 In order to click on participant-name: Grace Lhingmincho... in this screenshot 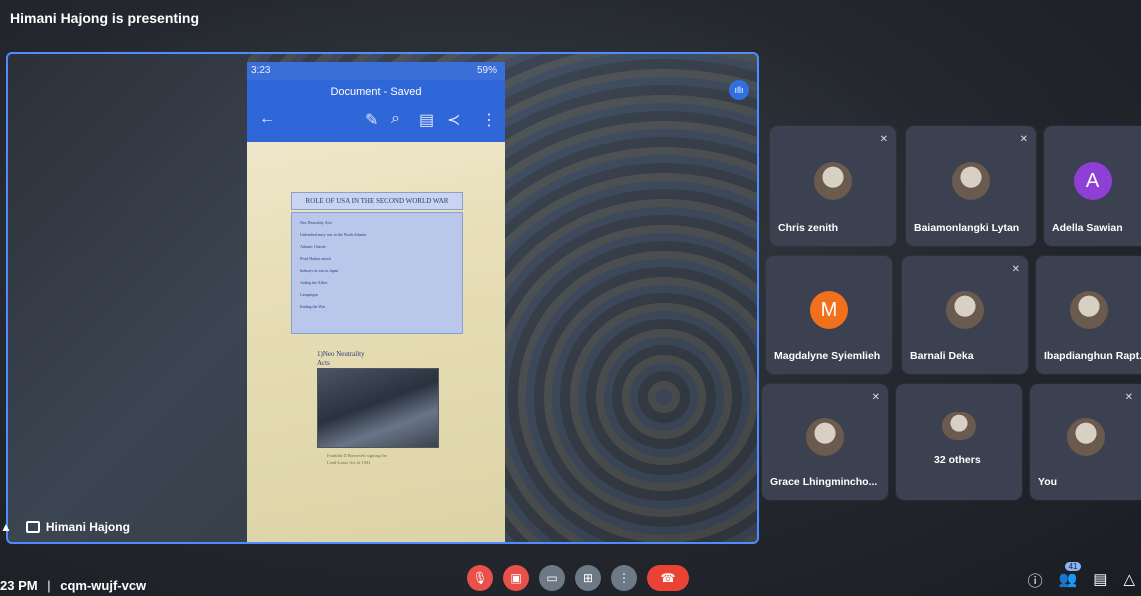, I will do `click(824, 482)`.